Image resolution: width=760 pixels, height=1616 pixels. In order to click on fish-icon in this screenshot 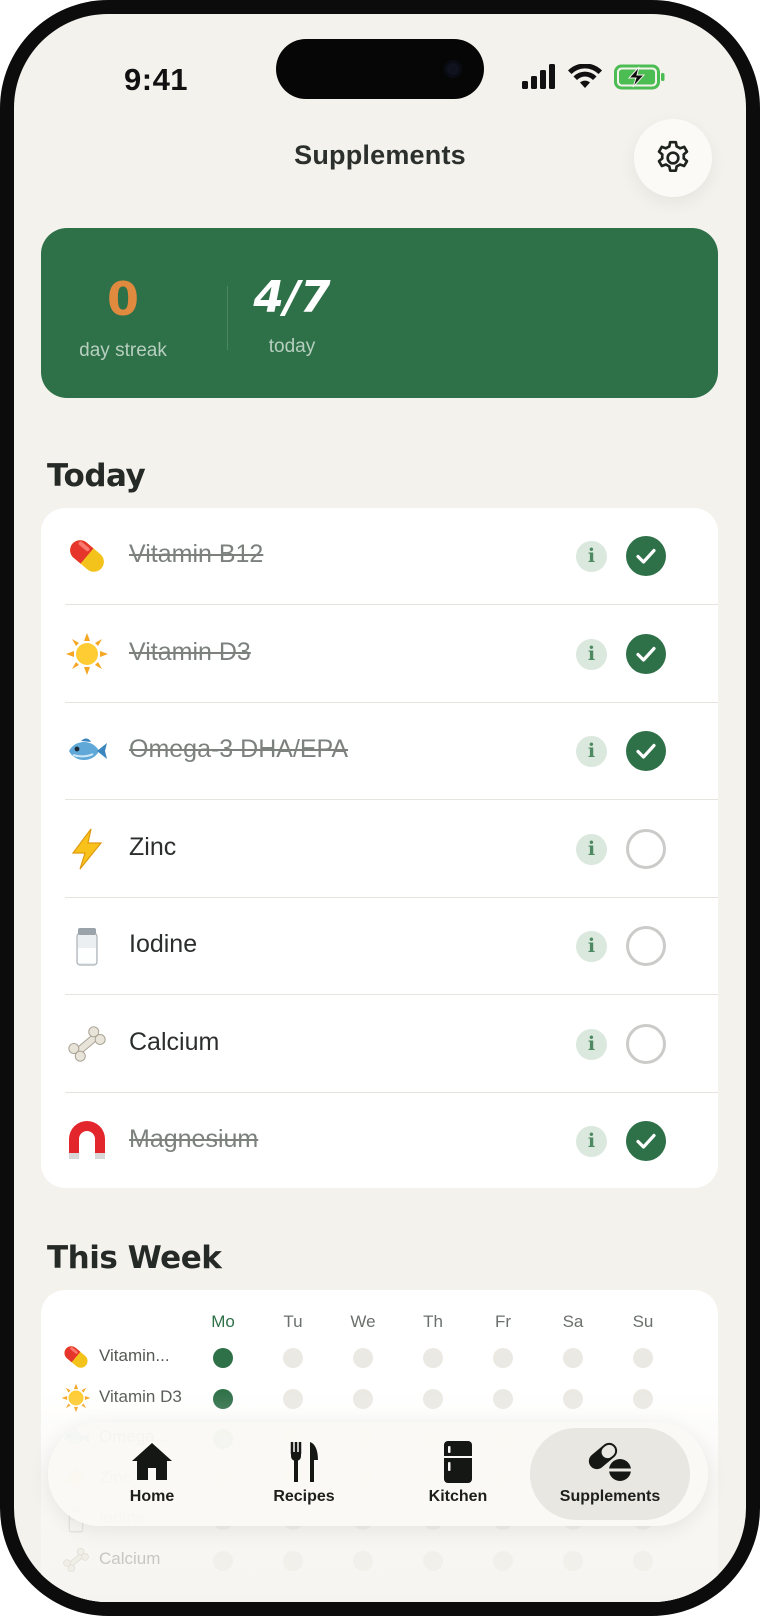, I will do `click(88, 749)`.